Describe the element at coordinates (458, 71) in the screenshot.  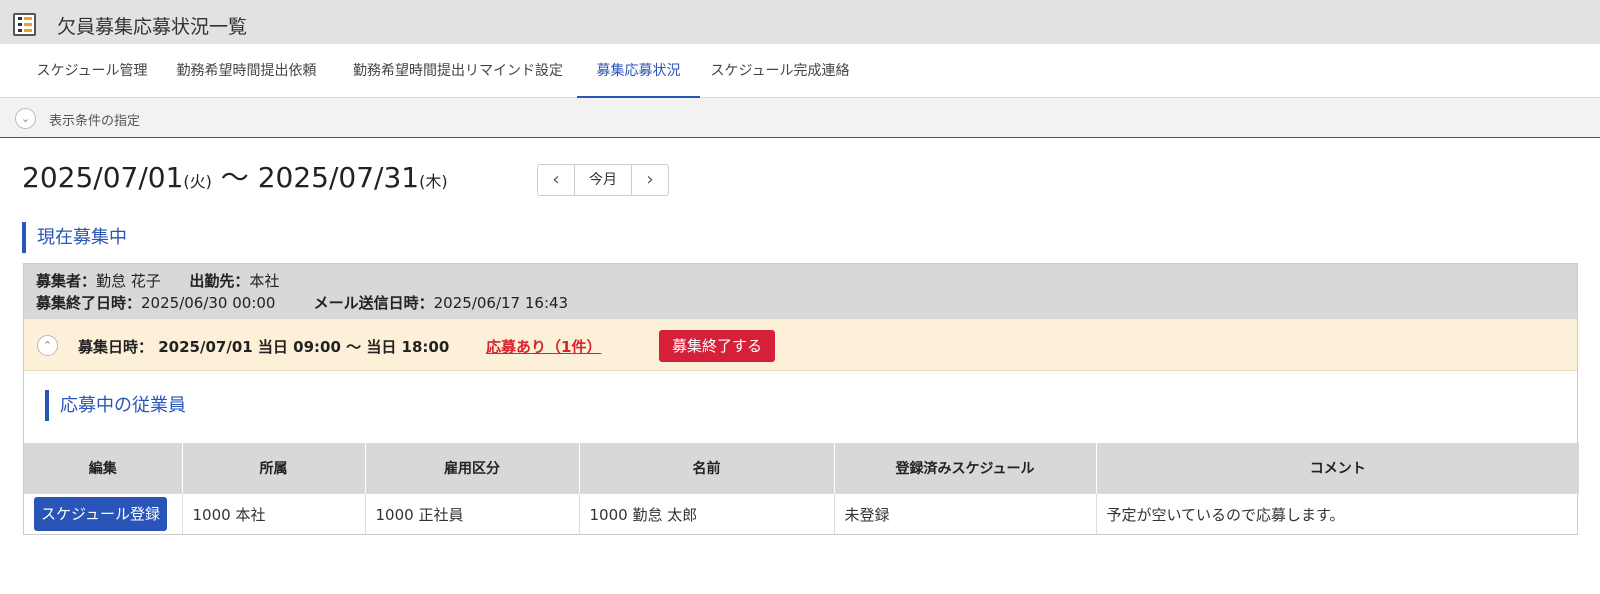
I see `tab-shift-reminder: 勤務希望時間提出リマインド設定` at that location.